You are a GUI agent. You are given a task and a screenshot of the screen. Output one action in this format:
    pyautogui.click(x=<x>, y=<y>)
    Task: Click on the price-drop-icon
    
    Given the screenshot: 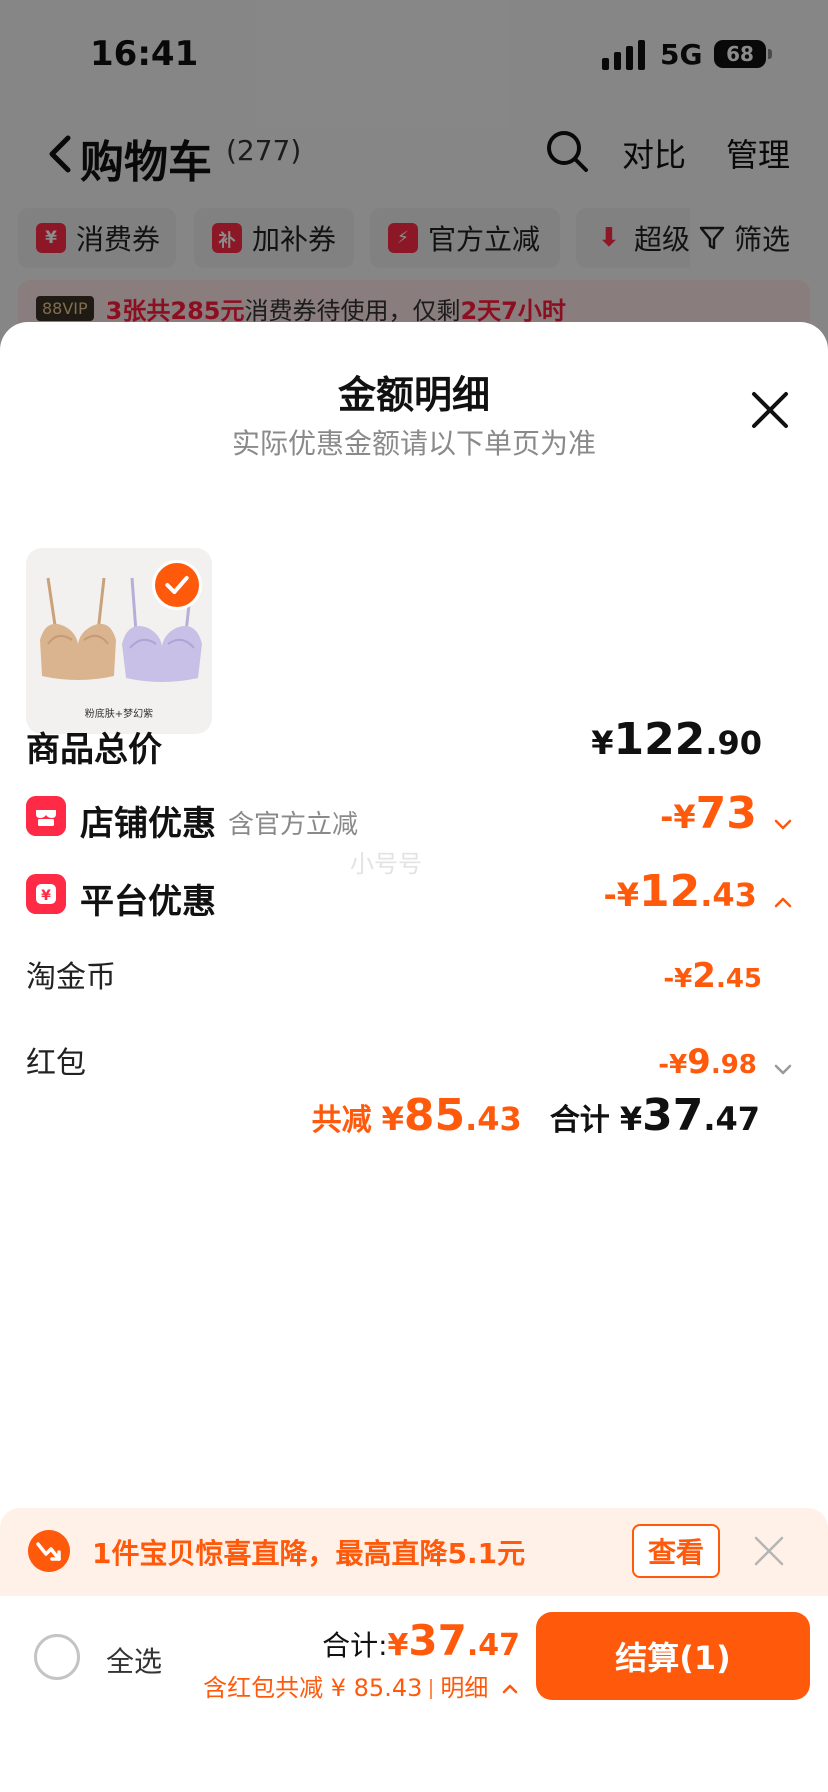 What is the action you would take?
    pyautogui.click(x=49, y=1551)
    